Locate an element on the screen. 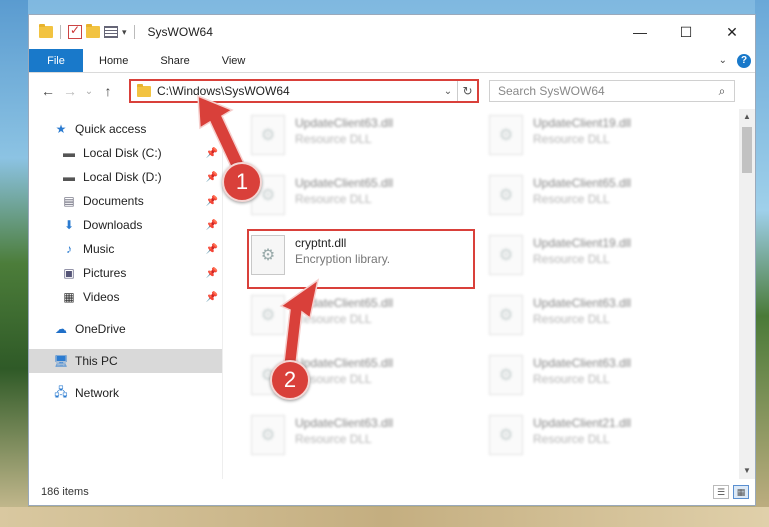 The width and height of the screenshot is (769, 527). address-dropdown-chevron-icon: ⌄ is located at coordinates (448, 91).